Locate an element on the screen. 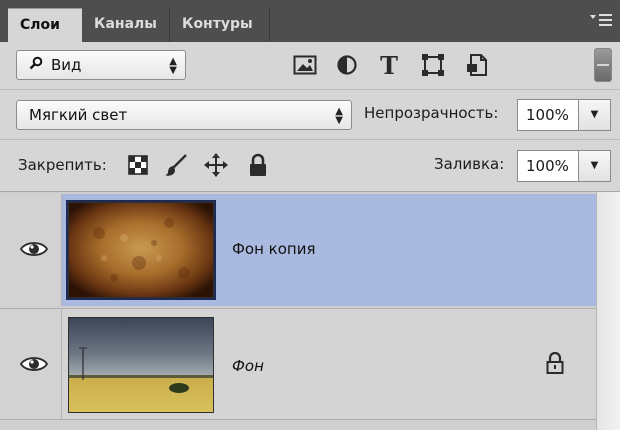  layer-thumbnail-prairie-storm is located at coordinates (141, 365).